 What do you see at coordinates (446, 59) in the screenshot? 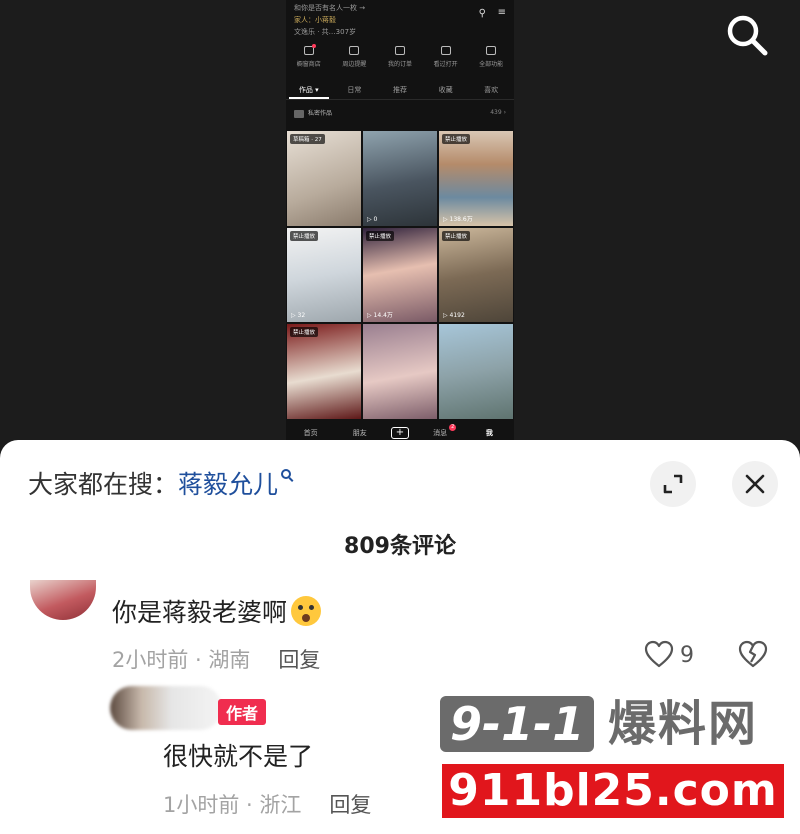
I see `tool-history: 看过打开` at bounding box center [446, 59].